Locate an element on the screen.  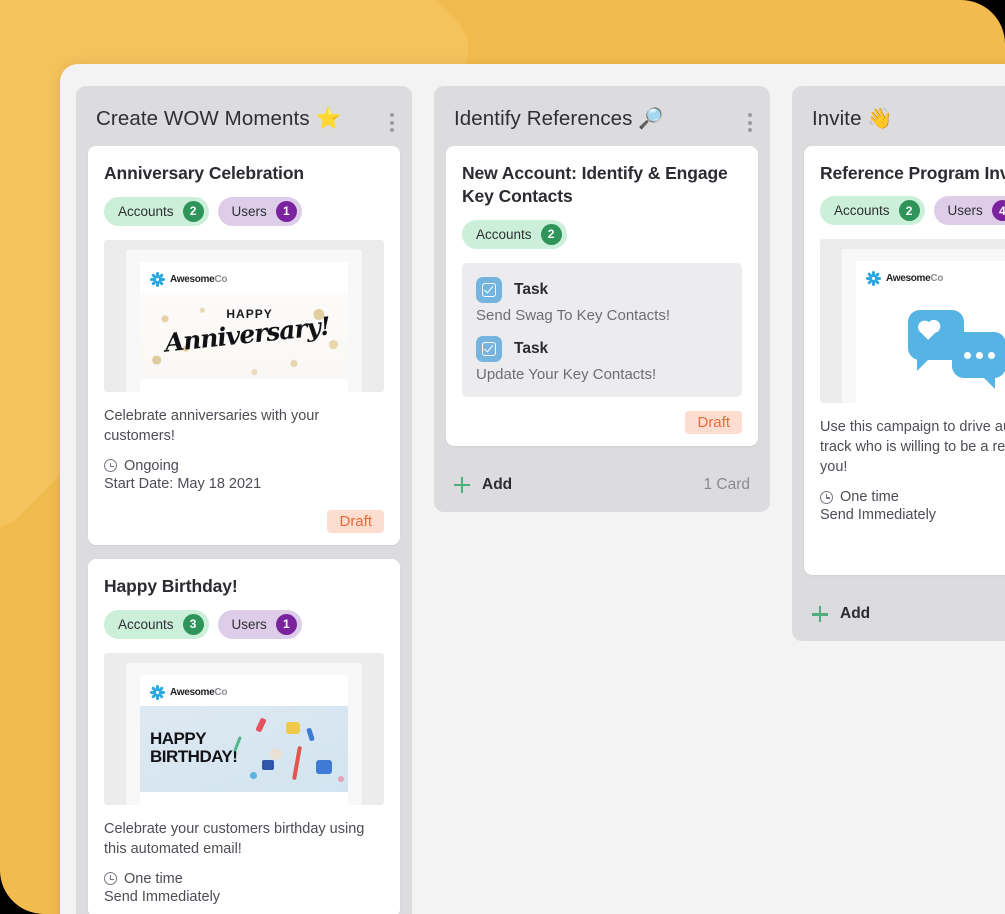
task-item: Task Update Your Key Contacts! is located at coordinates (602, 359).